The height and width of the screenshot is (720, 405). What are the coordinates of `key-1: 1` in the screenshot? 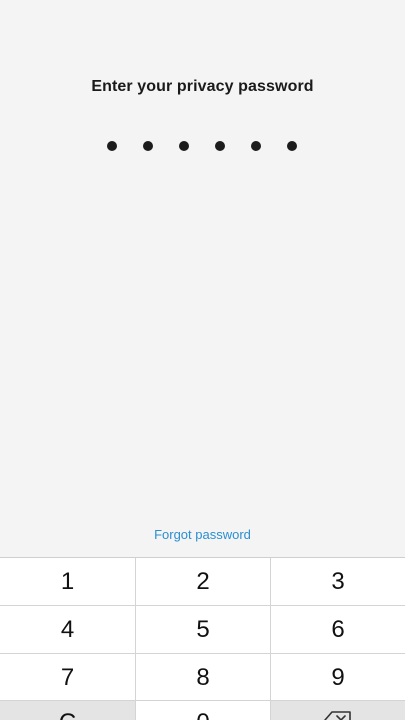 It's located at (67, 581).